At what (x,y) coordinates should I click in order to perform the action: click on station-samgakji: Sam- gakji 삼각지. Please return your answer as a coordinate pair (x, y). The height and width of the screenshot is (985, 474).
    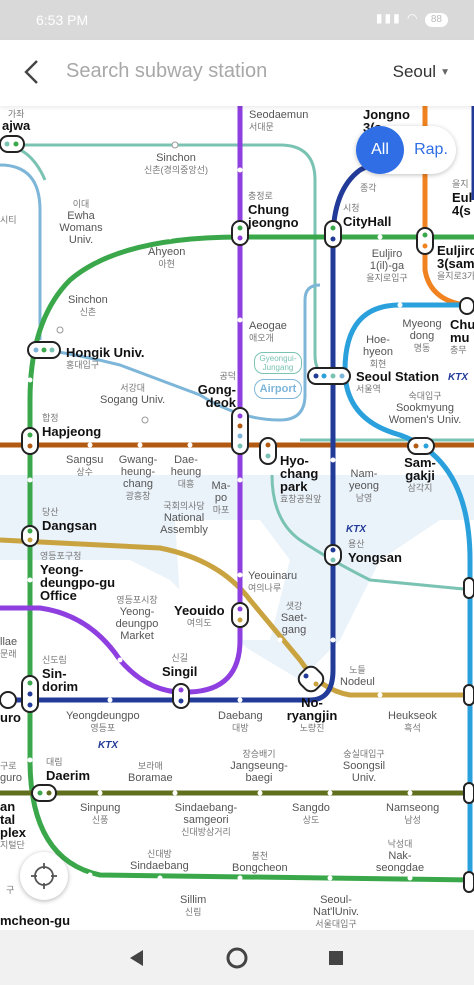
    Looking at the image, I should click on (420, 475).